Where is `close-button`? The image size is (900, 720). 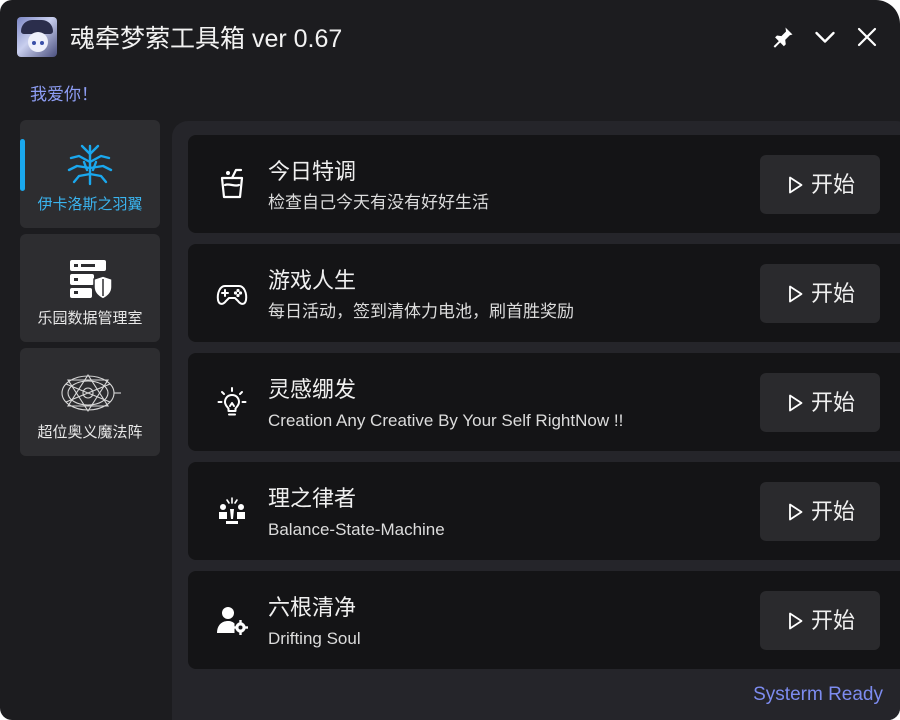
close-button is located at coordinates (867, 37).